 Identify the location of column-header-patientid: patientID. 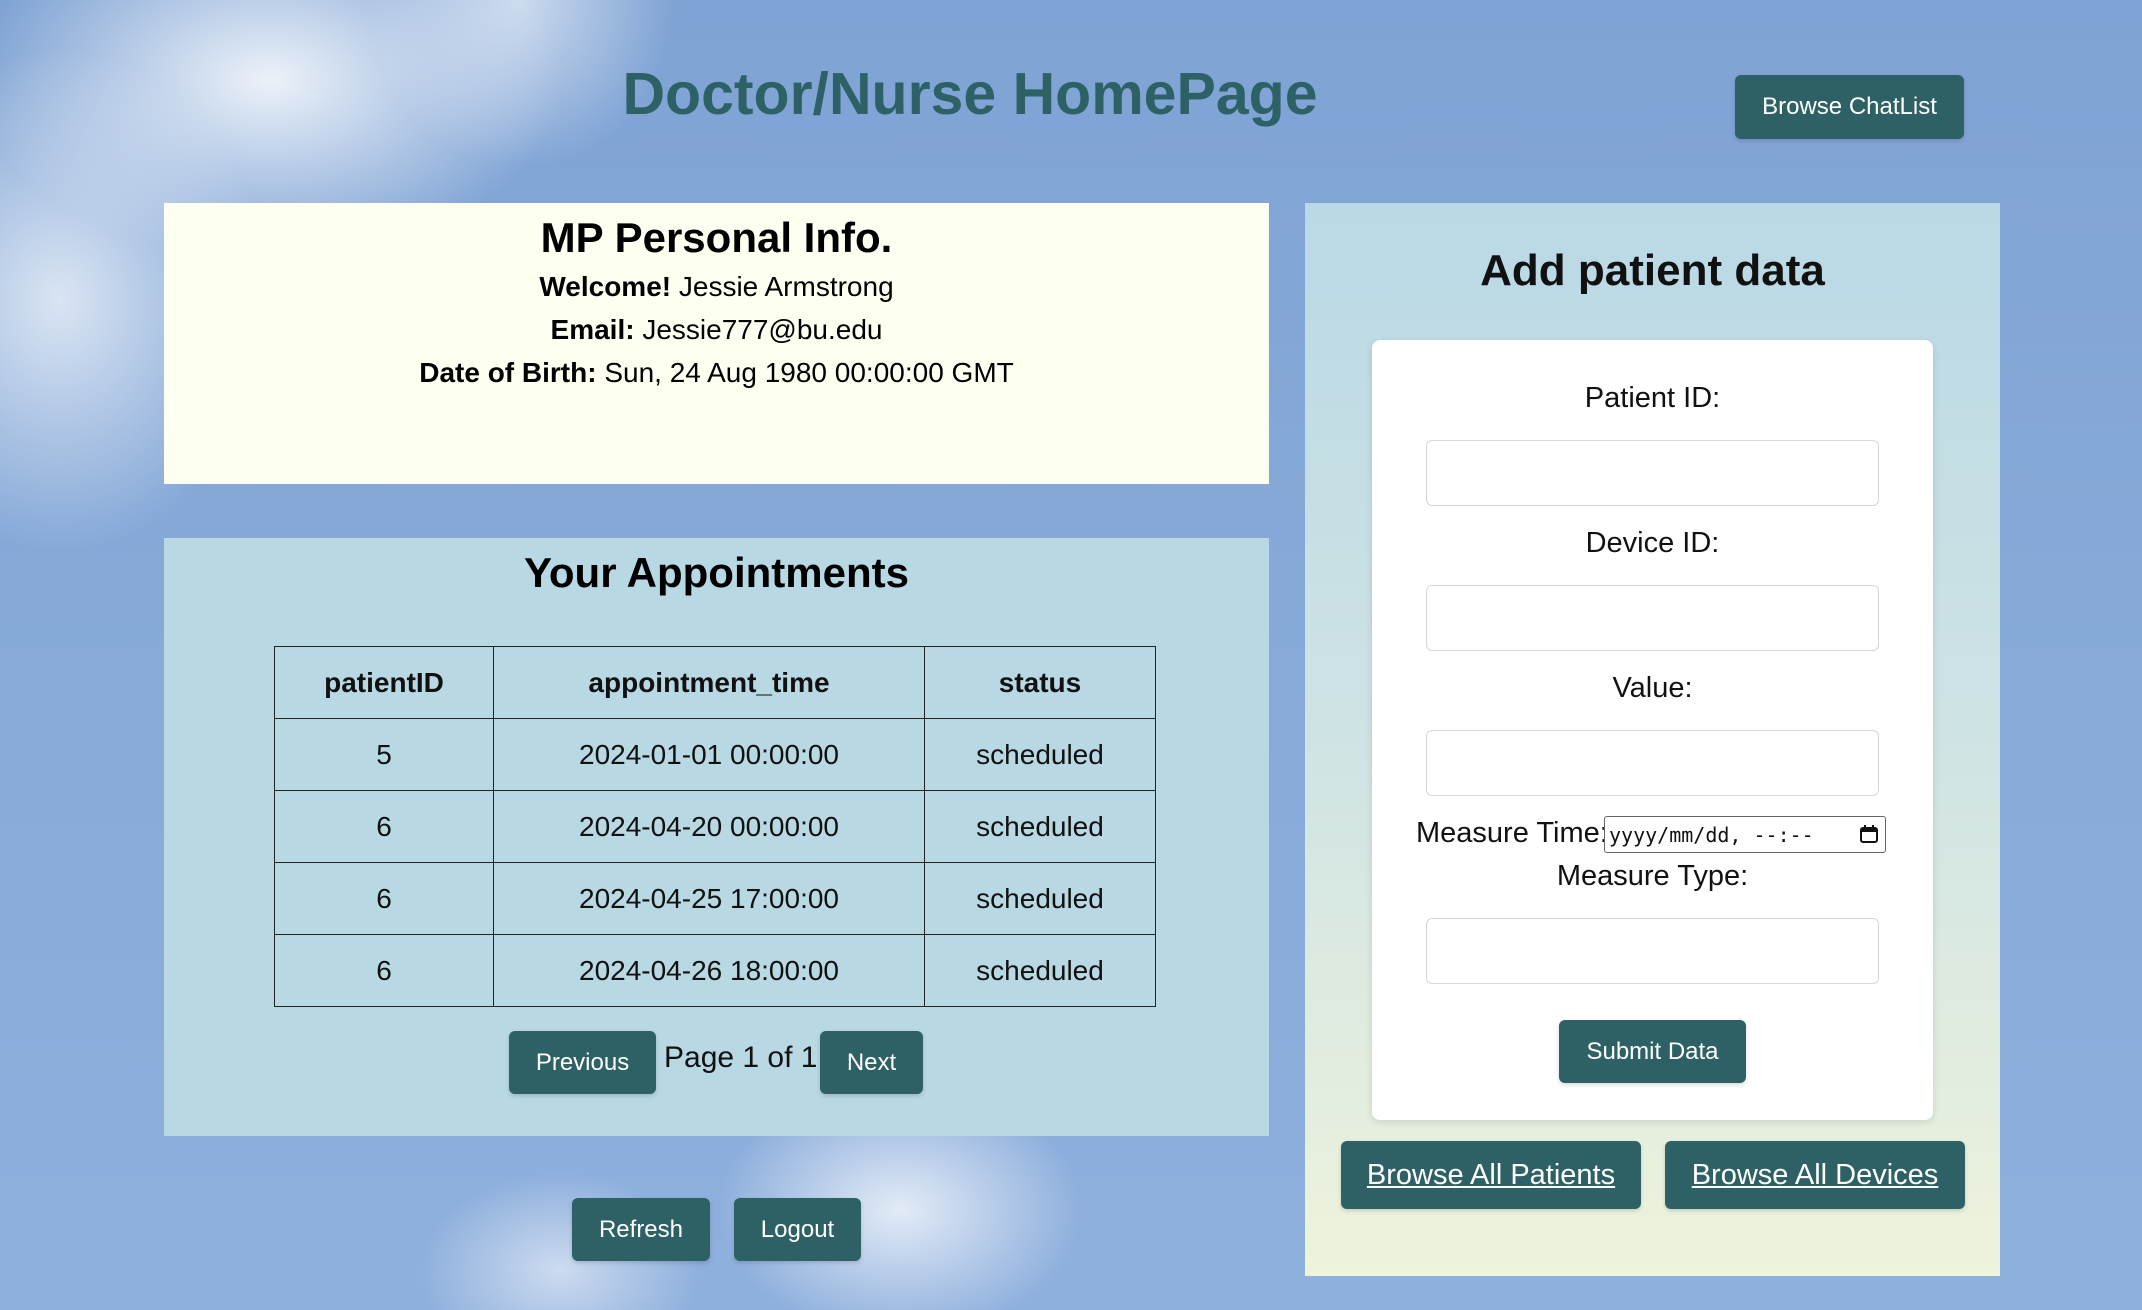
(384, 682).